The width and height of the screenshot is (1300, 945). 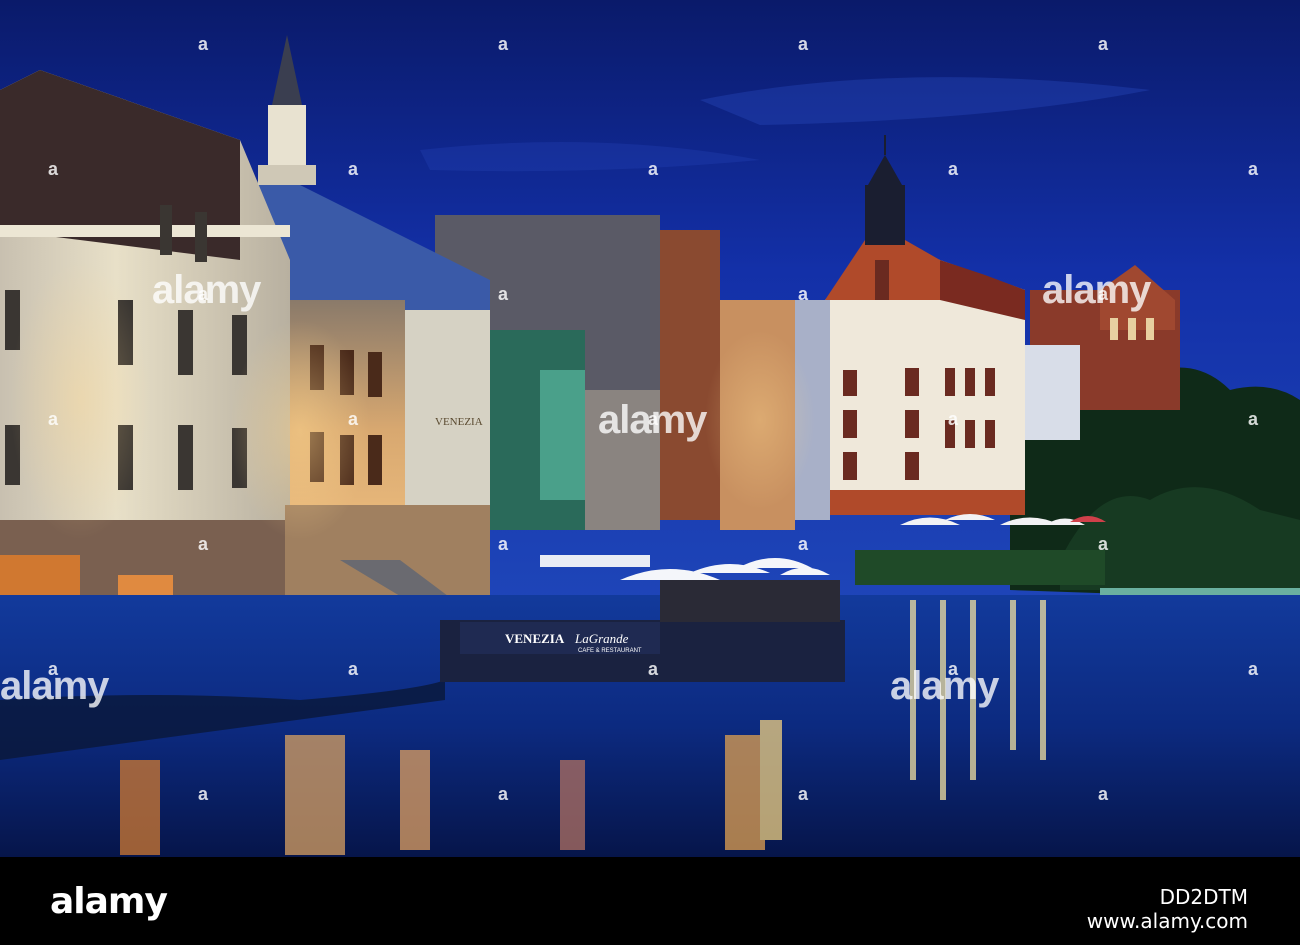 I want to click on grey-lower, so click(x=622, y=460).